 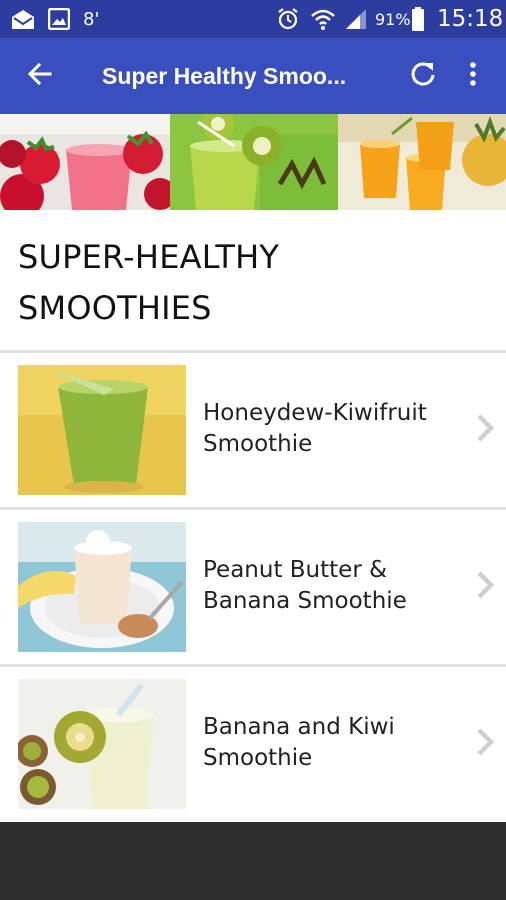 I want to click on alarm-icon, so click(x=288, y=19).